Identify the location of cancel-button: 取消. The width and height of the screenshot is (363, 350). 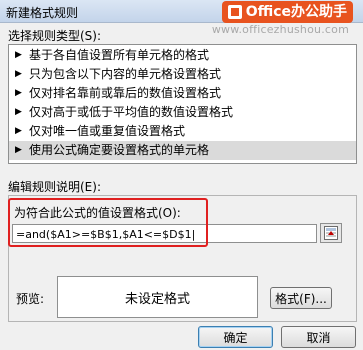
(318, 337).